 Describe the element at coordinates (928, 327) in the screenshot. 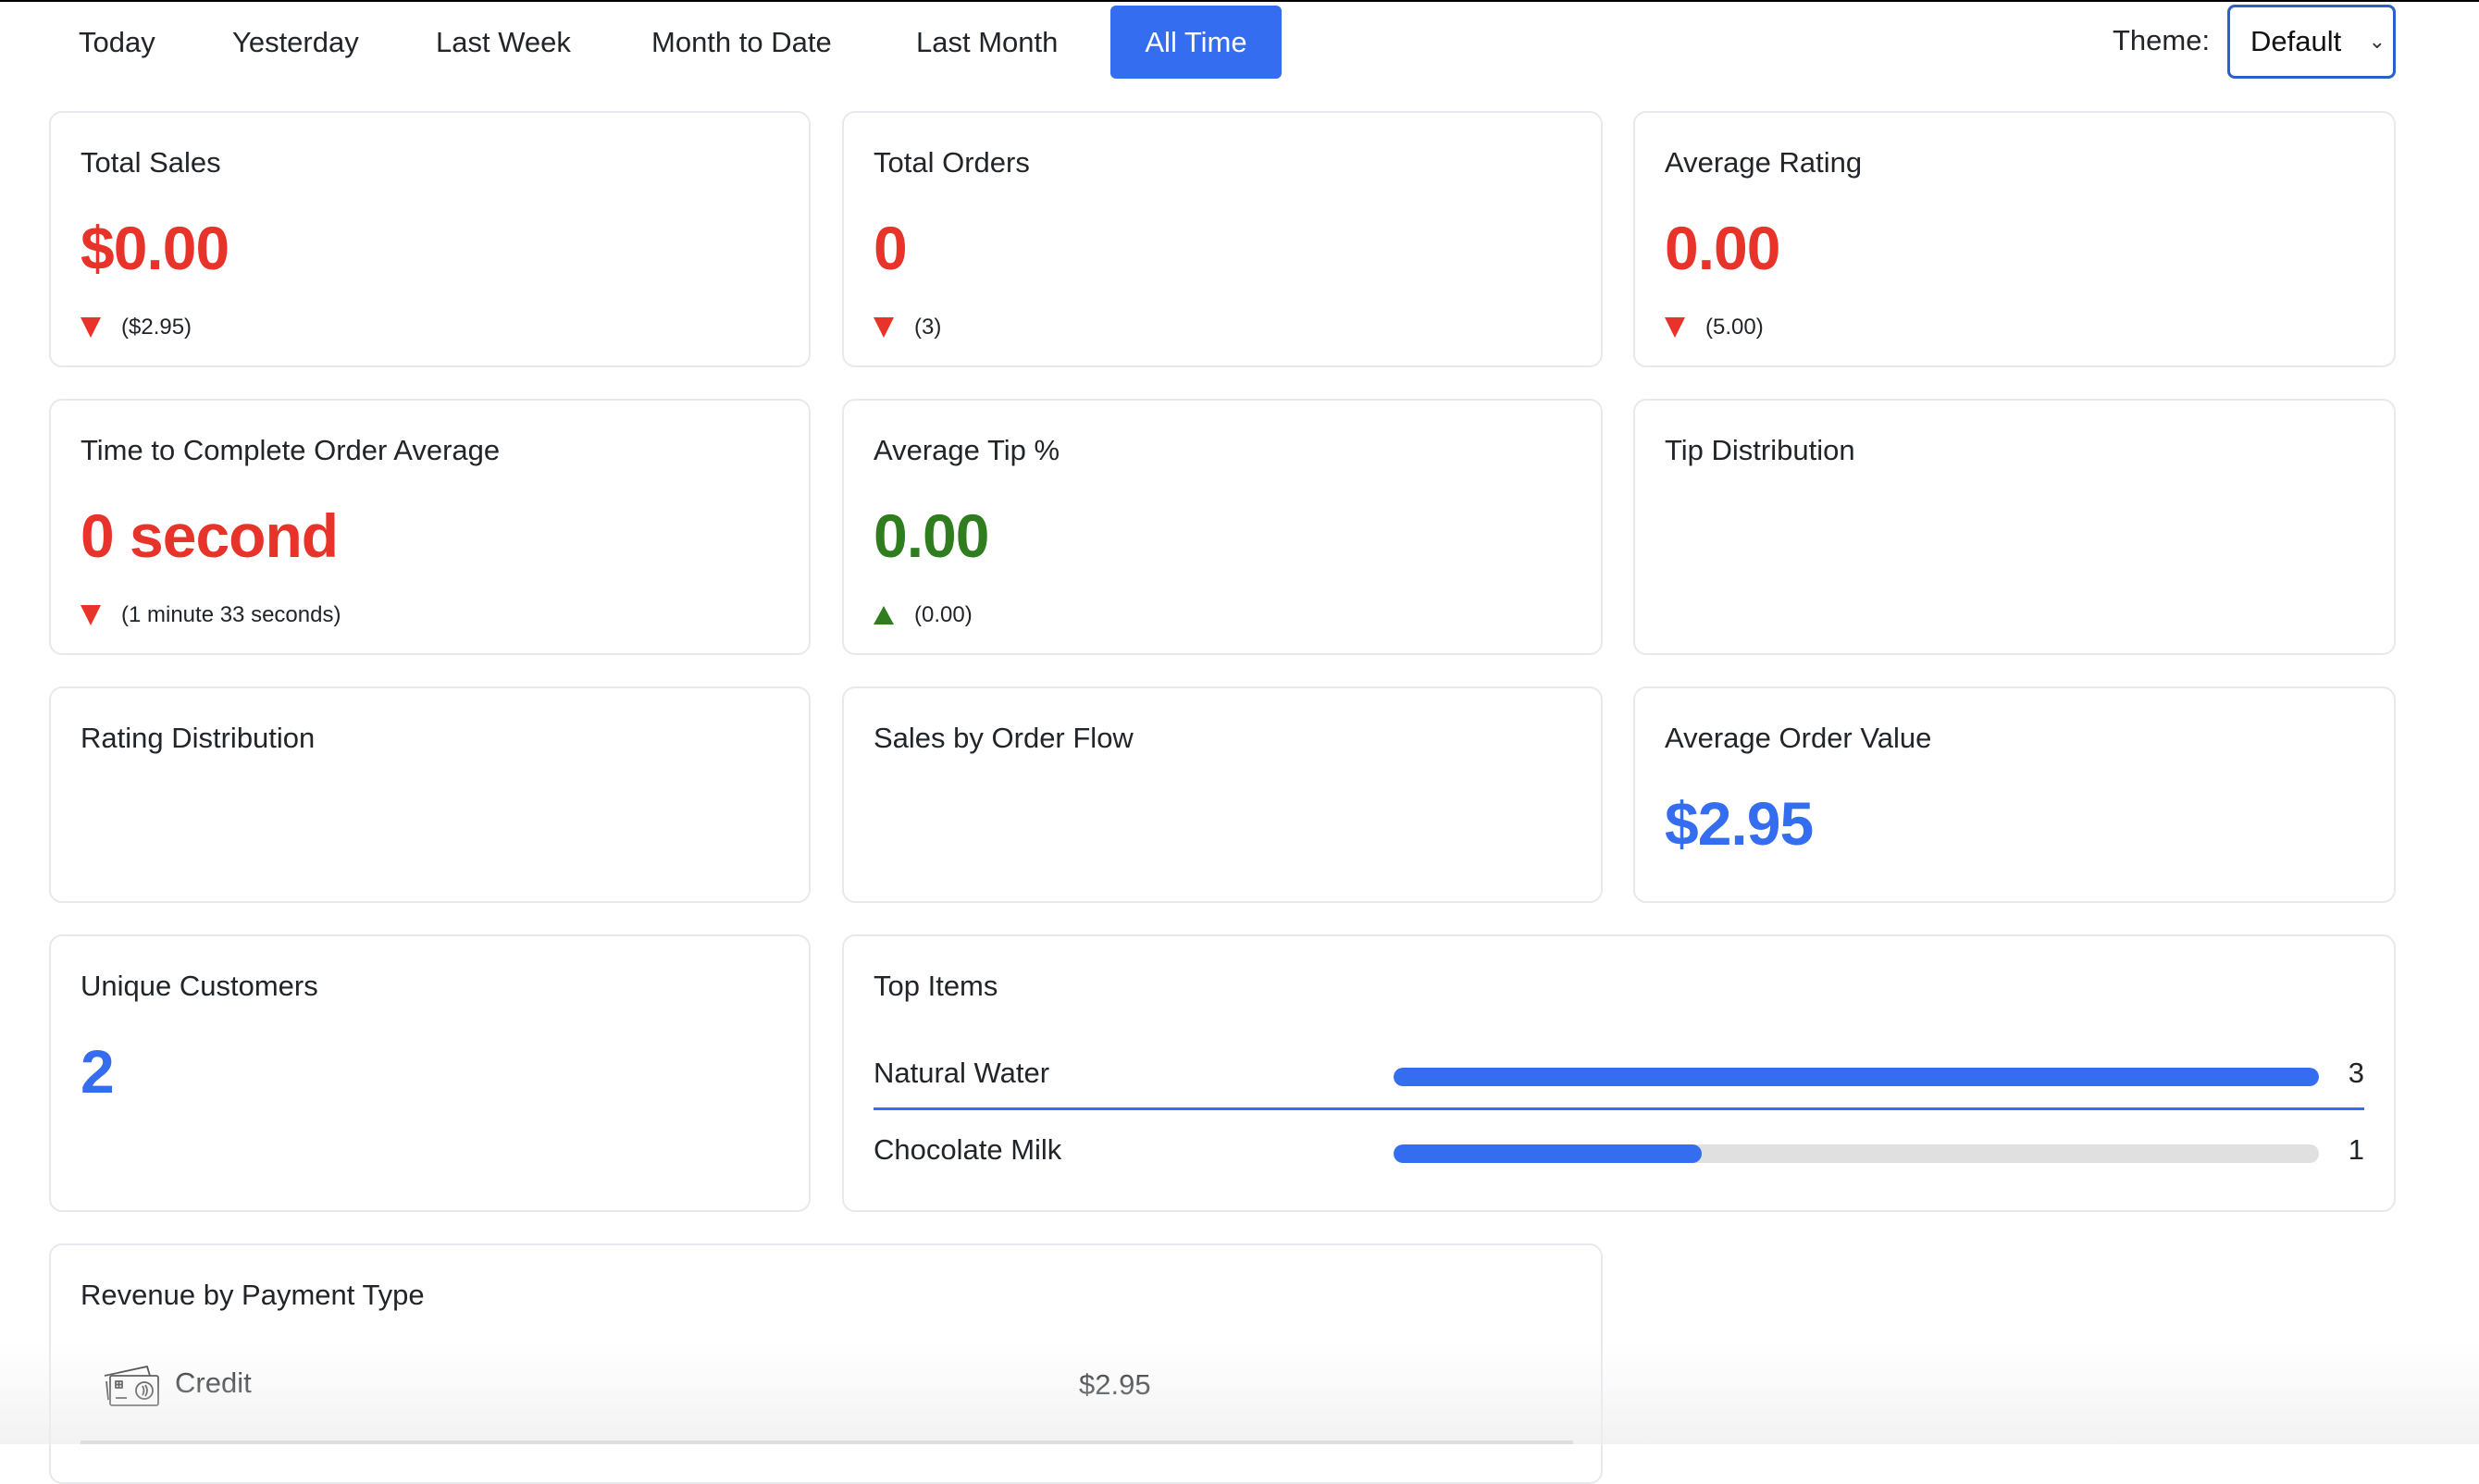

I see `delta-text: (3)` at that location.